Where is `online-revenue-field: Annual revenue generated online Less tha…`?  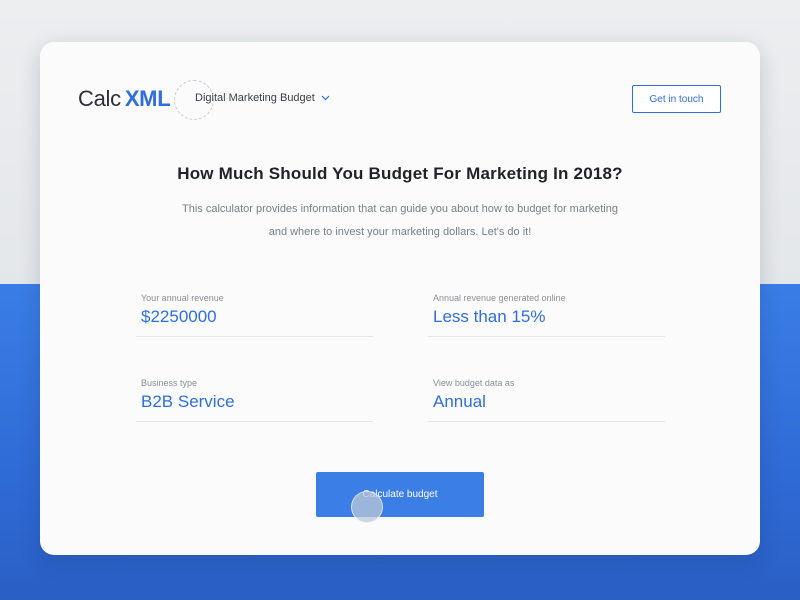 online-revenue-field: Annual revenue generated online Less tha… is located at coordinates (546, 315).